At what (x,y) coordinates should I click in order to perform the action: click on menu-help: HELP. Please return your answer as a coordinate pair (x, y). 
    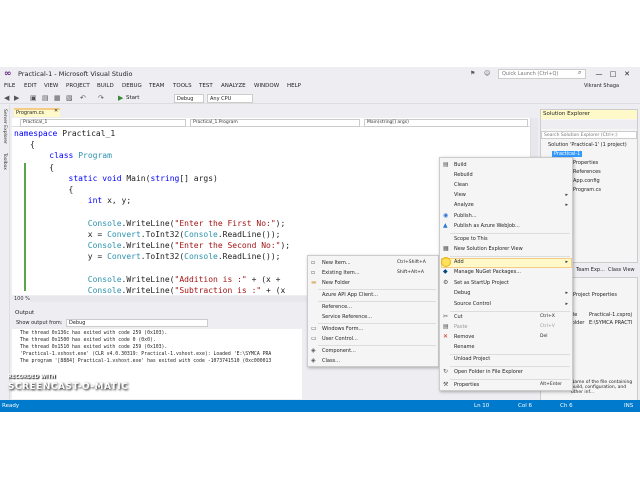
    Looking at the image, I should click on (294, 86).